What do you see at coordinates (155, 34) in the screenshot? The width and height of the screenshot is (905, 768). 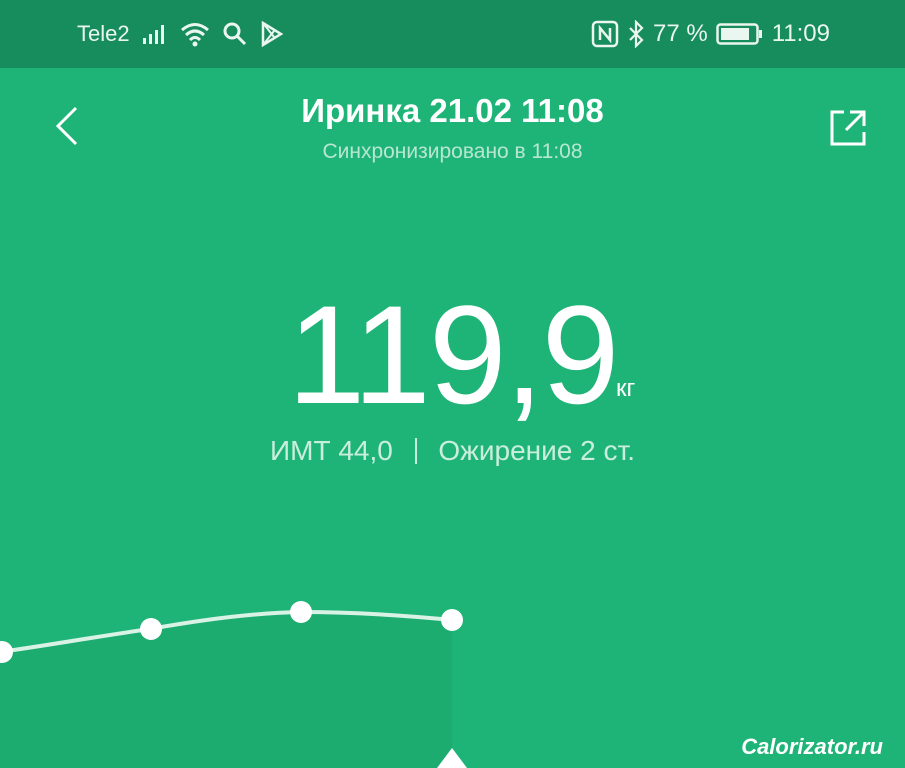 I see `signal-icon` at bounding box center [155, 34].